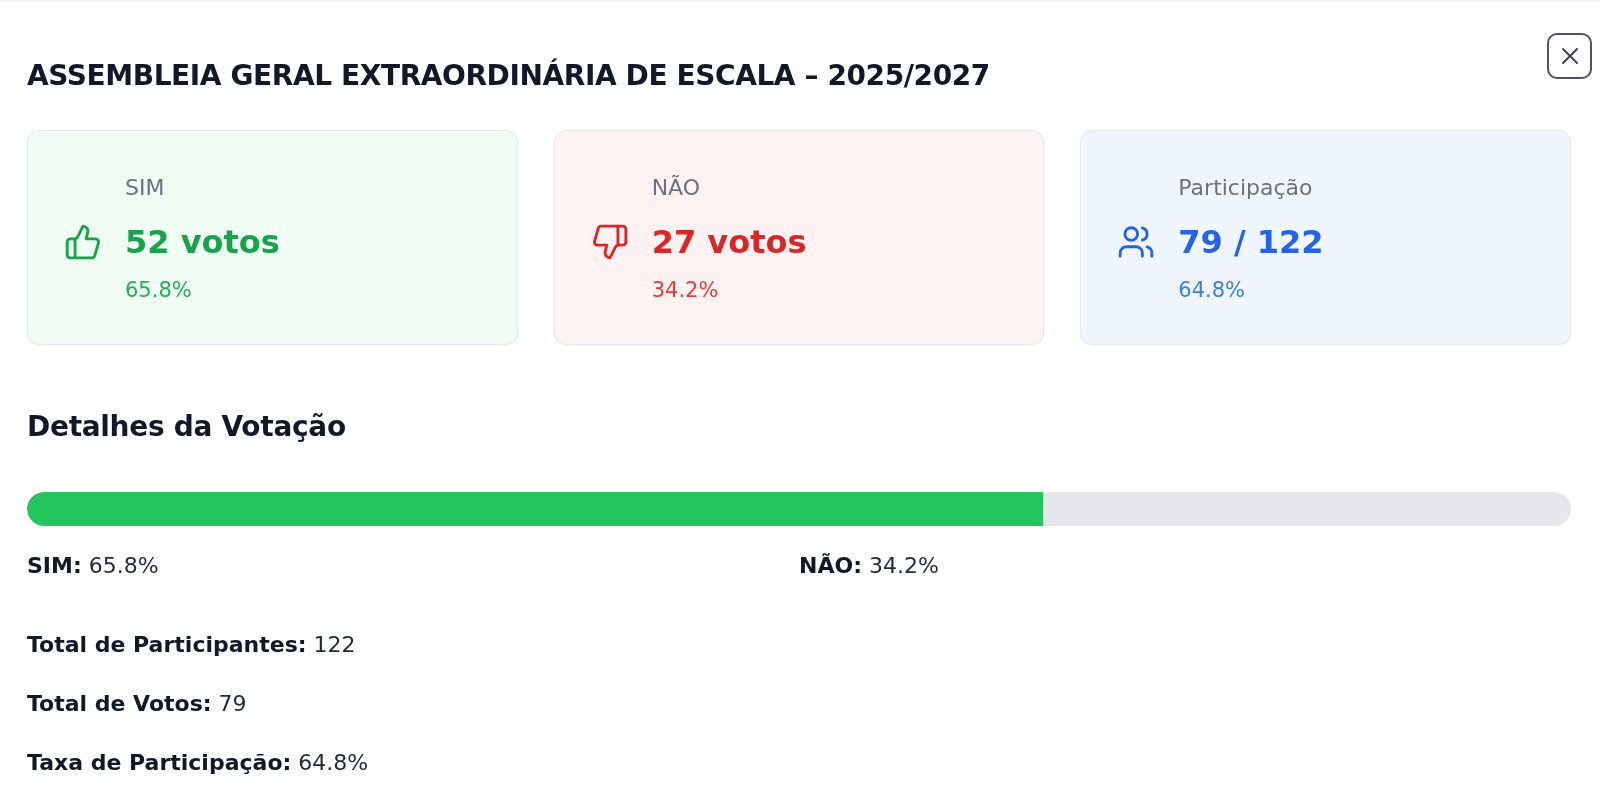 The image size is (1600, 800). What do you see at coordinates (609, 242) in the screenshot?
I see `thumbs-down-icon` at bounding box center [609, 242].